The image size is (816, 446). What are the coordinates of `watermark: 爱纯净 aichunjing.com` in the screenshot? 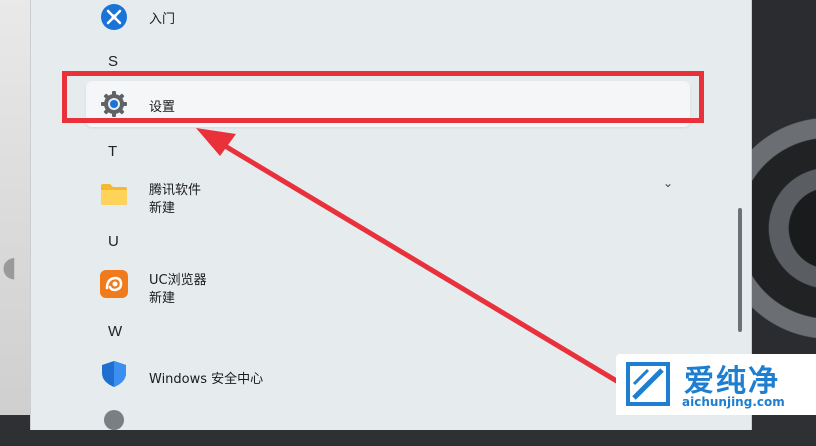 It's located at (716, 384).